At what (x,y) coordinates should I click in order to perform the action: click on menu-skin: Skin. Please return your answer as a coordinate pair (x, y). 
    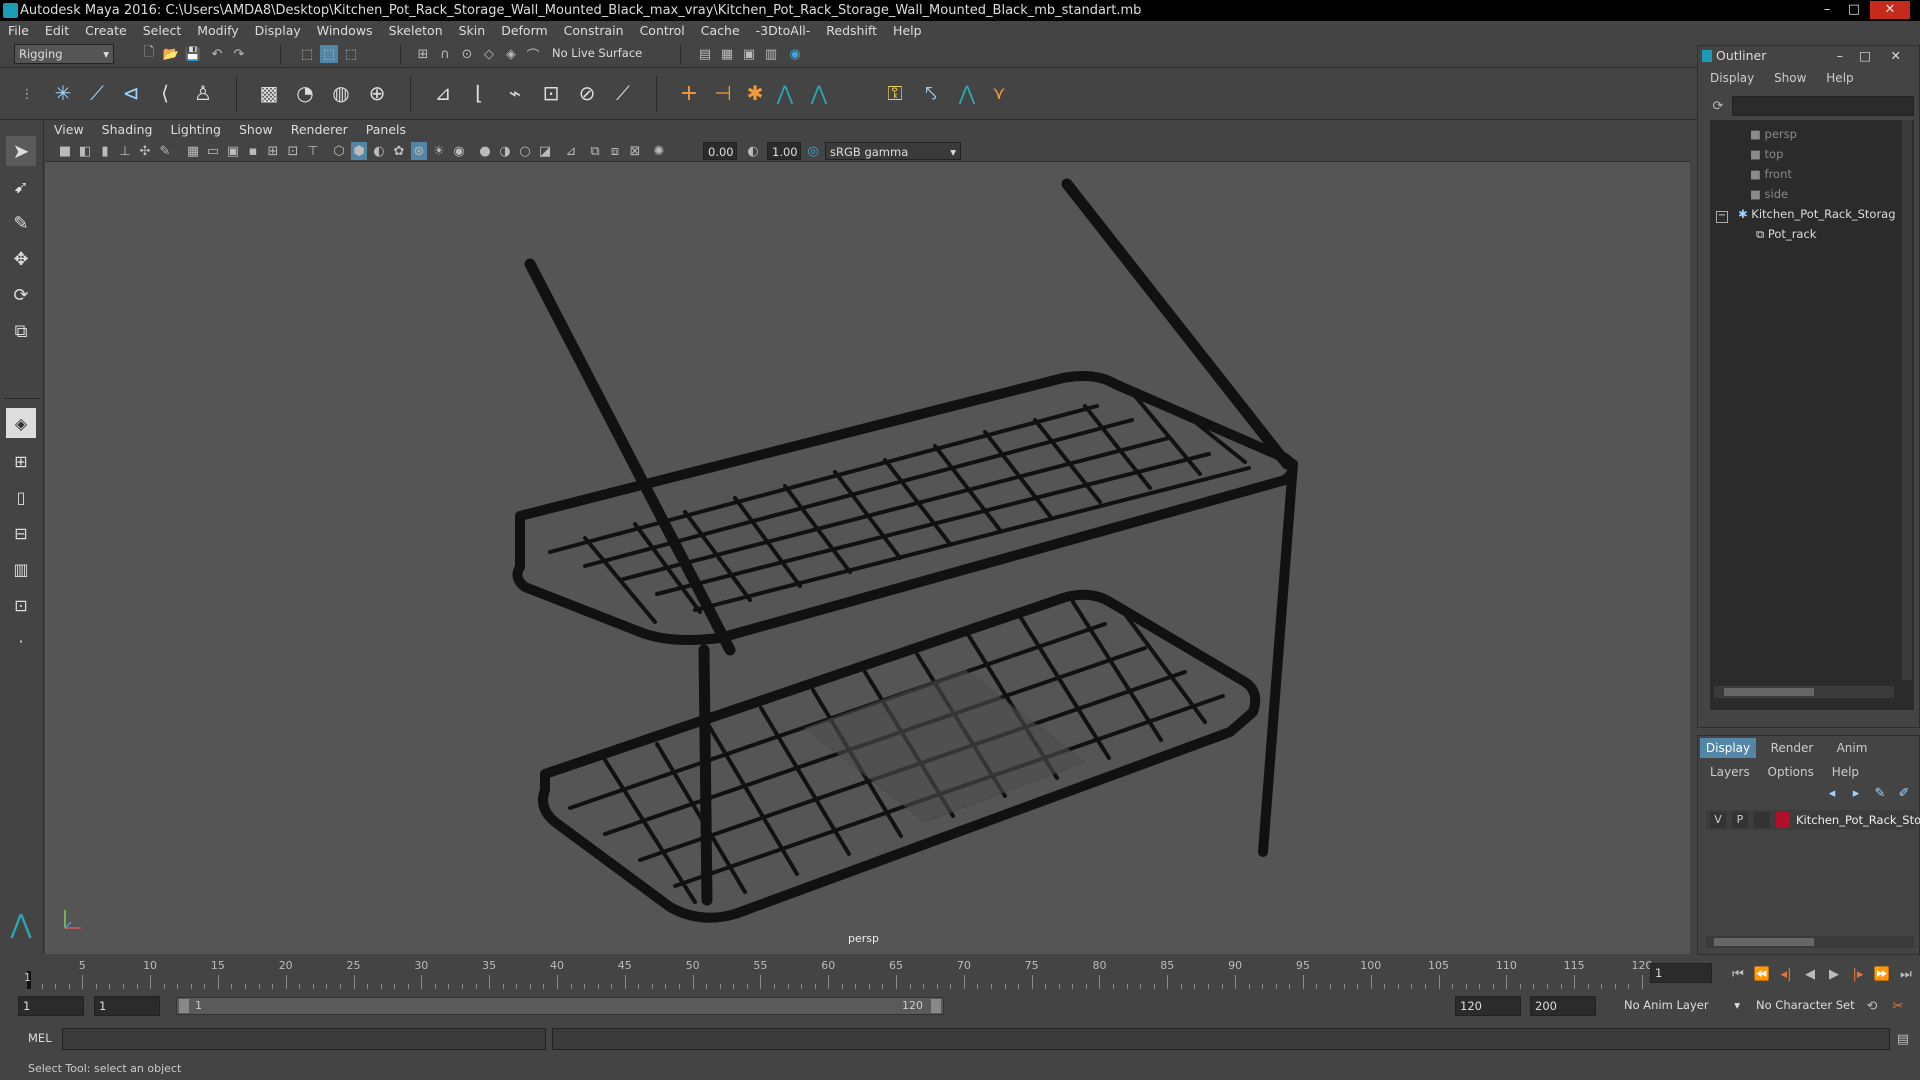
    Looking at the image, I should click on (472, 31).